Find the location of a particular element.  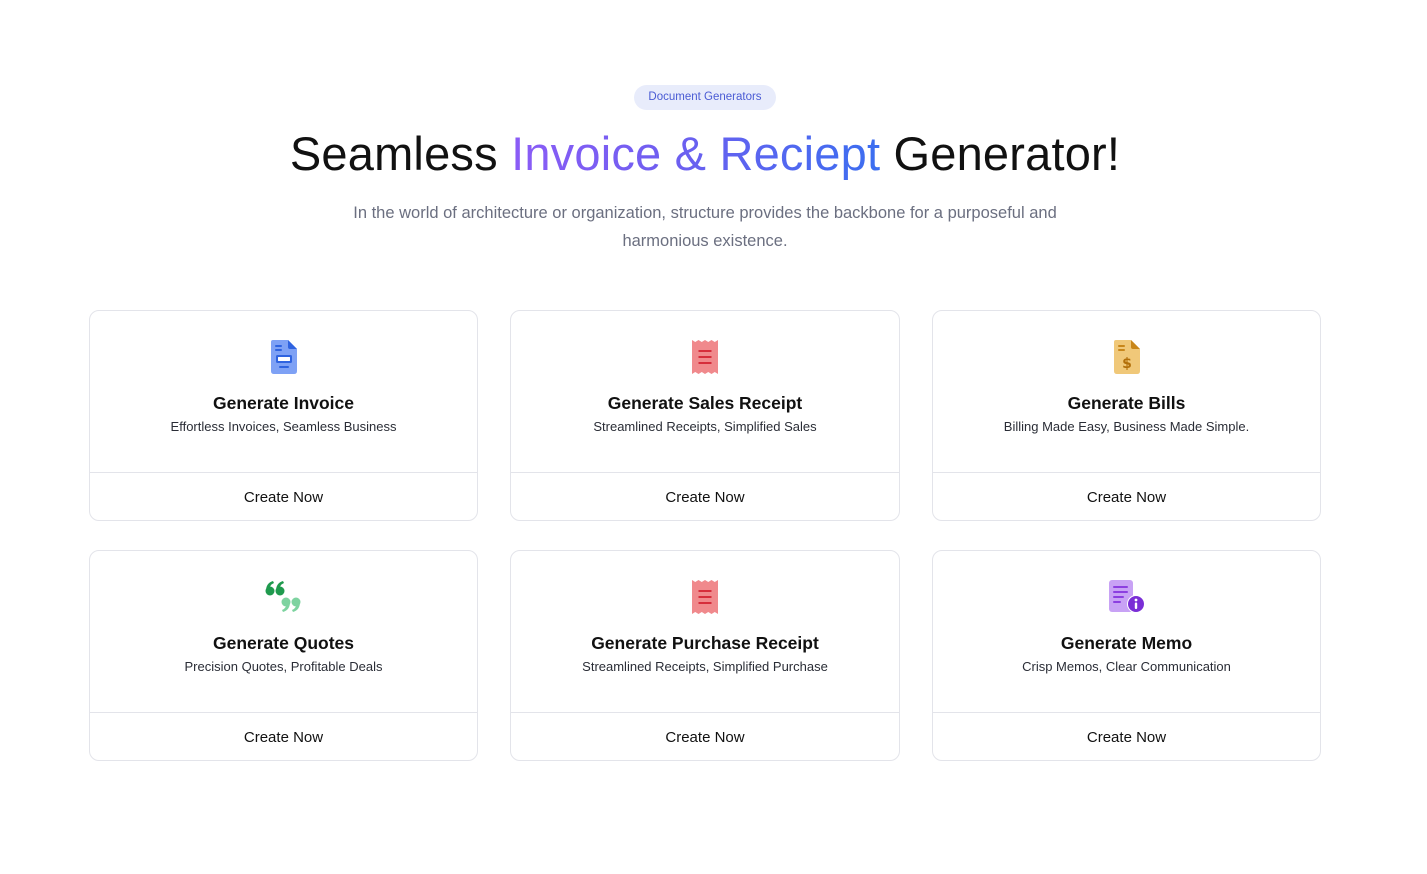

card-description: Crisp Memos, Clear Communication is located at coordinates (1126, 666).